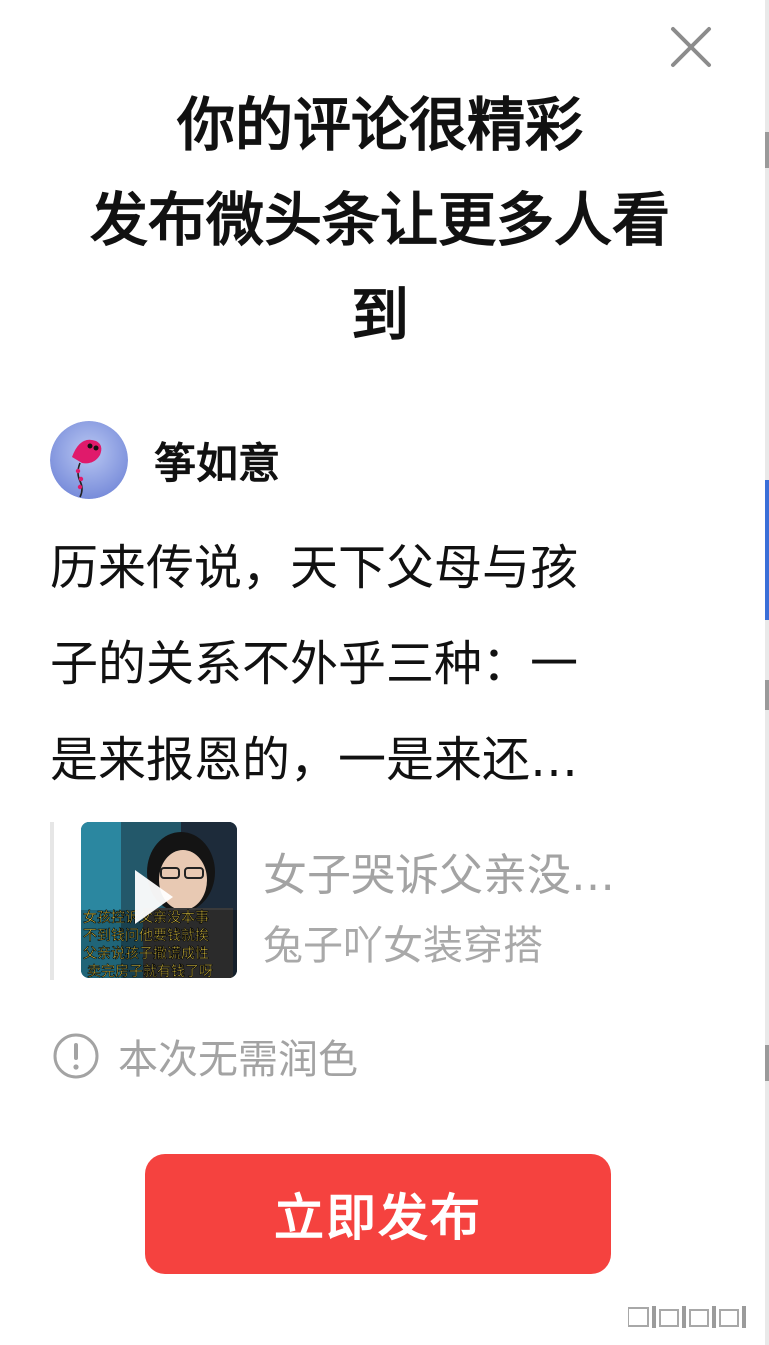 The image size is (769, 1345). I want to click on article-thumbnail: 女孩控诉父亲没本事 不到钱问他要钱就挨 父亲说孩子撒谎成性 卖完房子就有钱了呀, so click(159, 900).